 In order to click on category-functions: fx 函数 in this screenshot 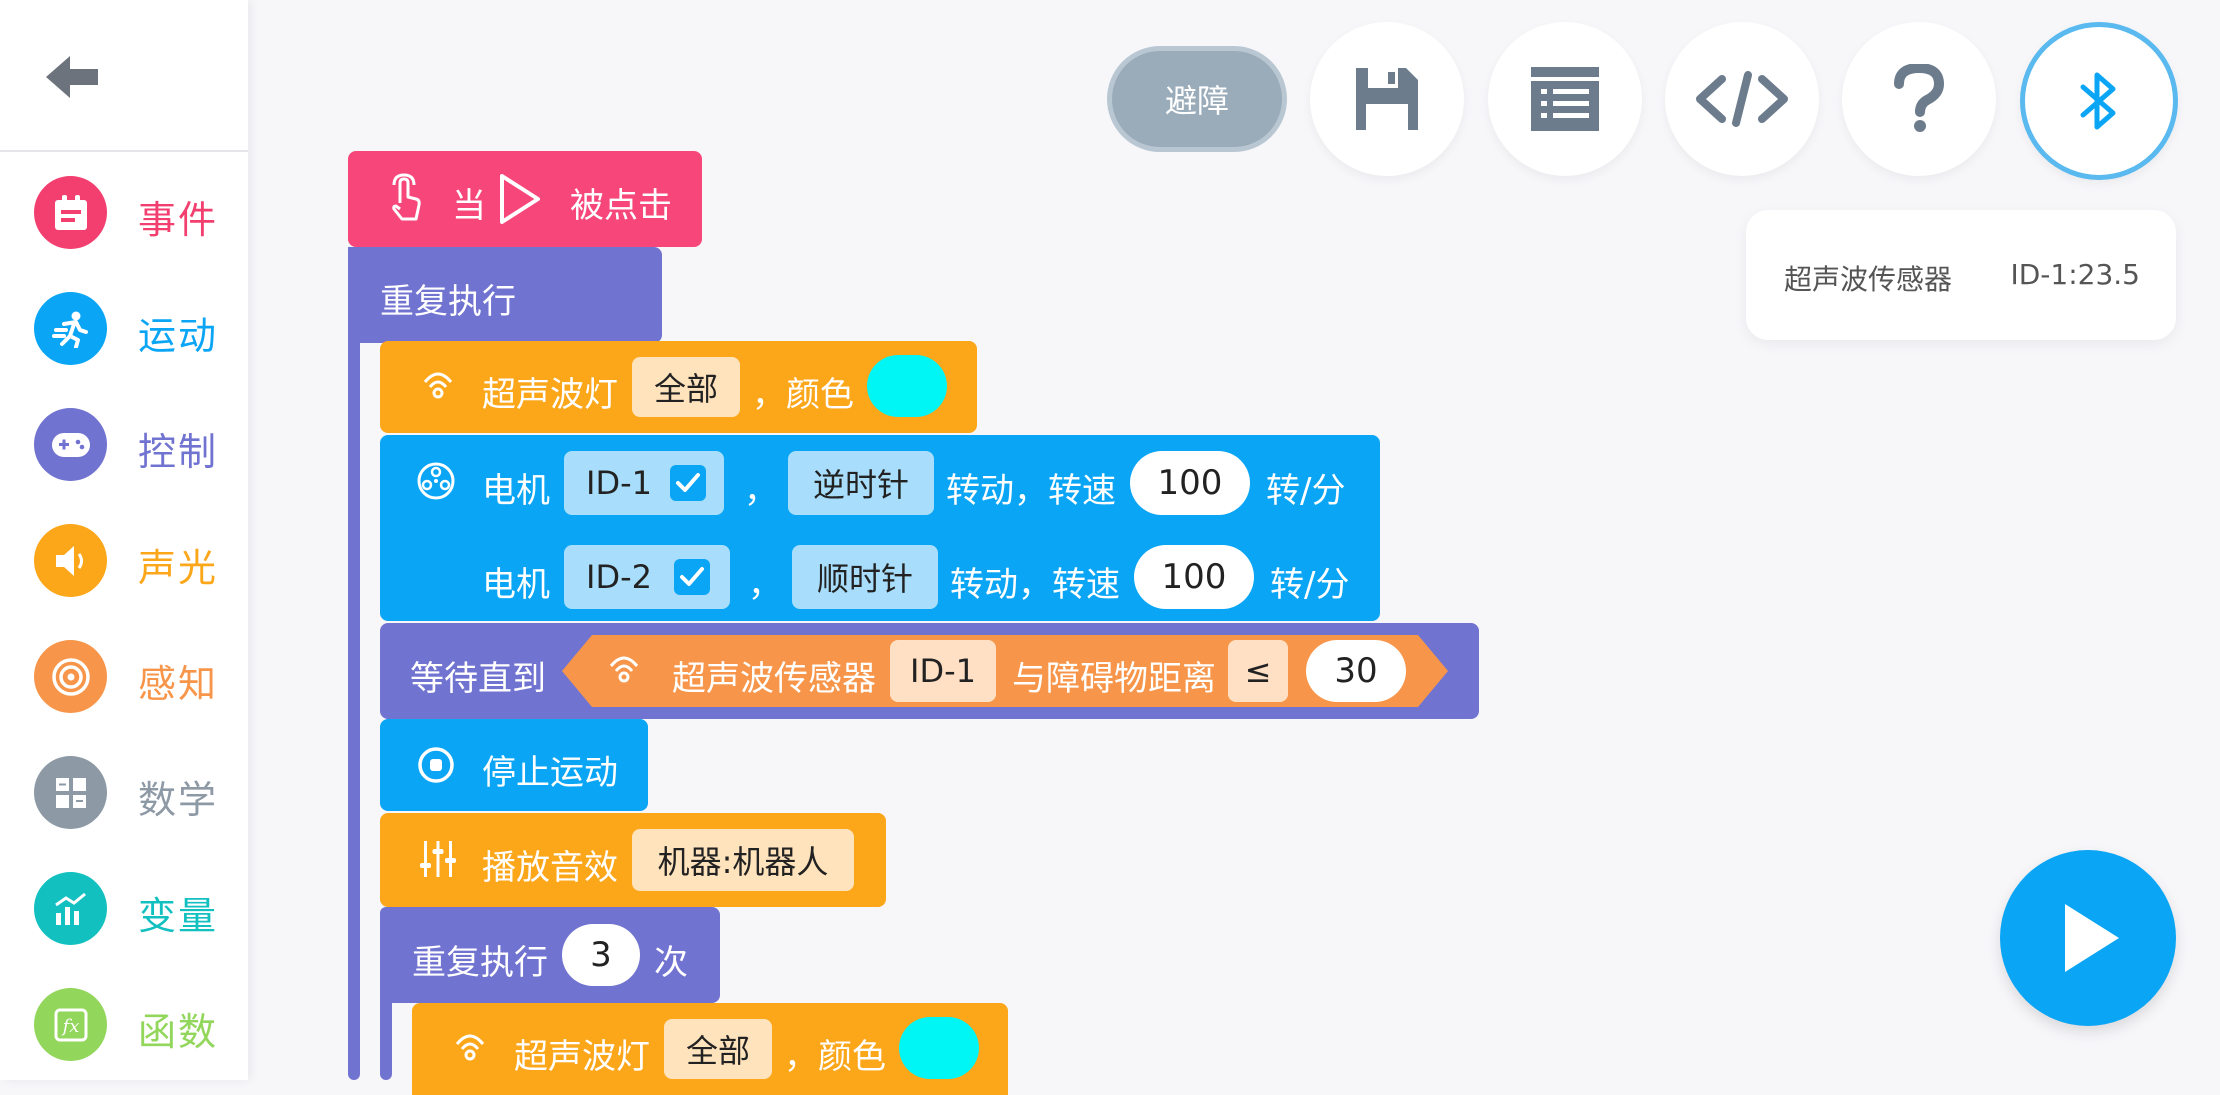, I will do `click(124, 1024)`.